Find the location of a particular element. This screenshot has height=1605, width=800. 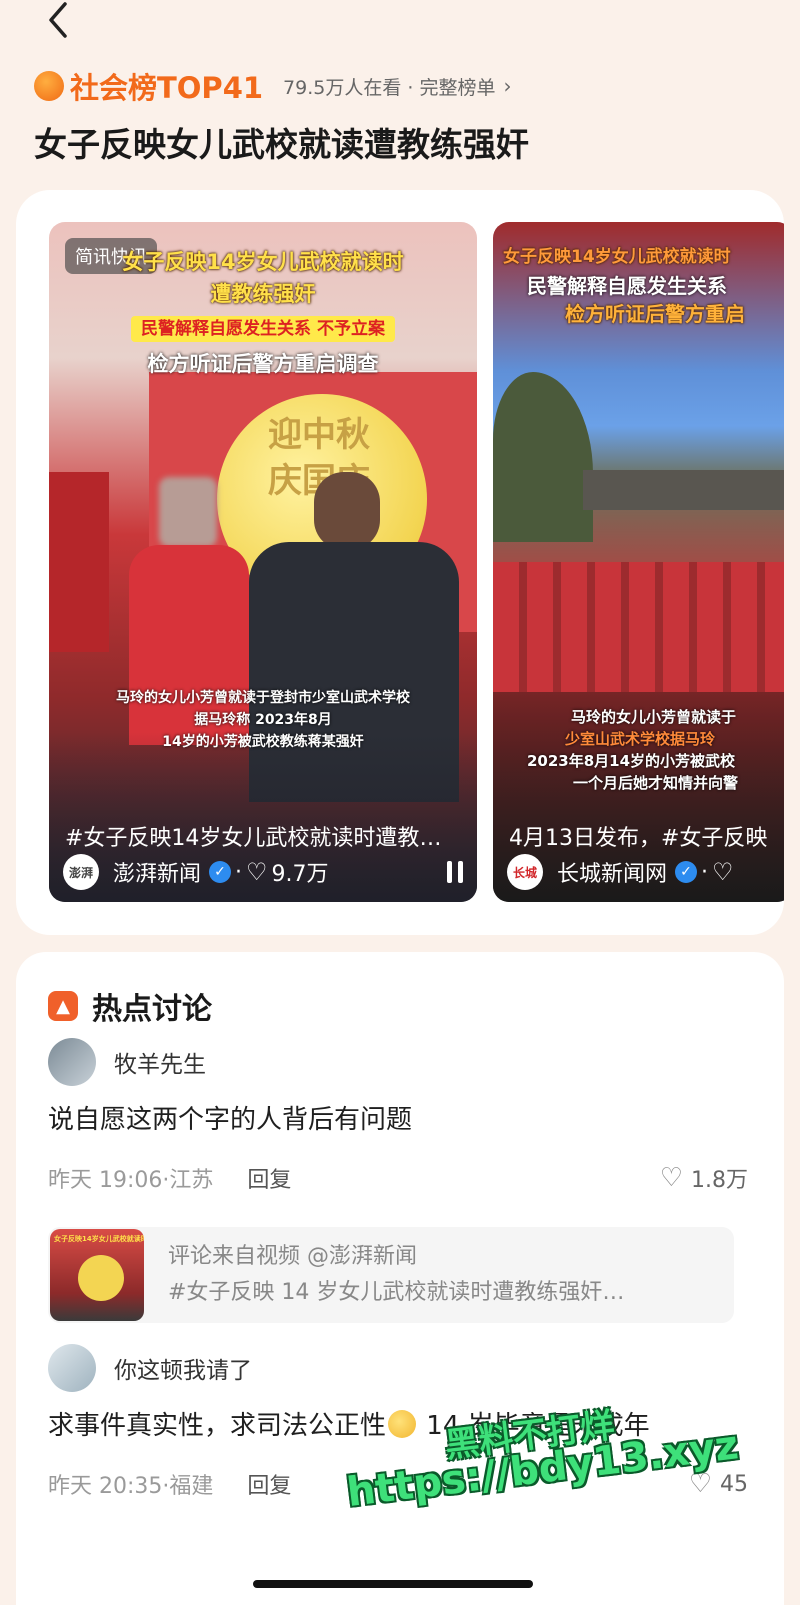

section-header: ▲ 热点讨论 is located at coordinates (130, 1006).